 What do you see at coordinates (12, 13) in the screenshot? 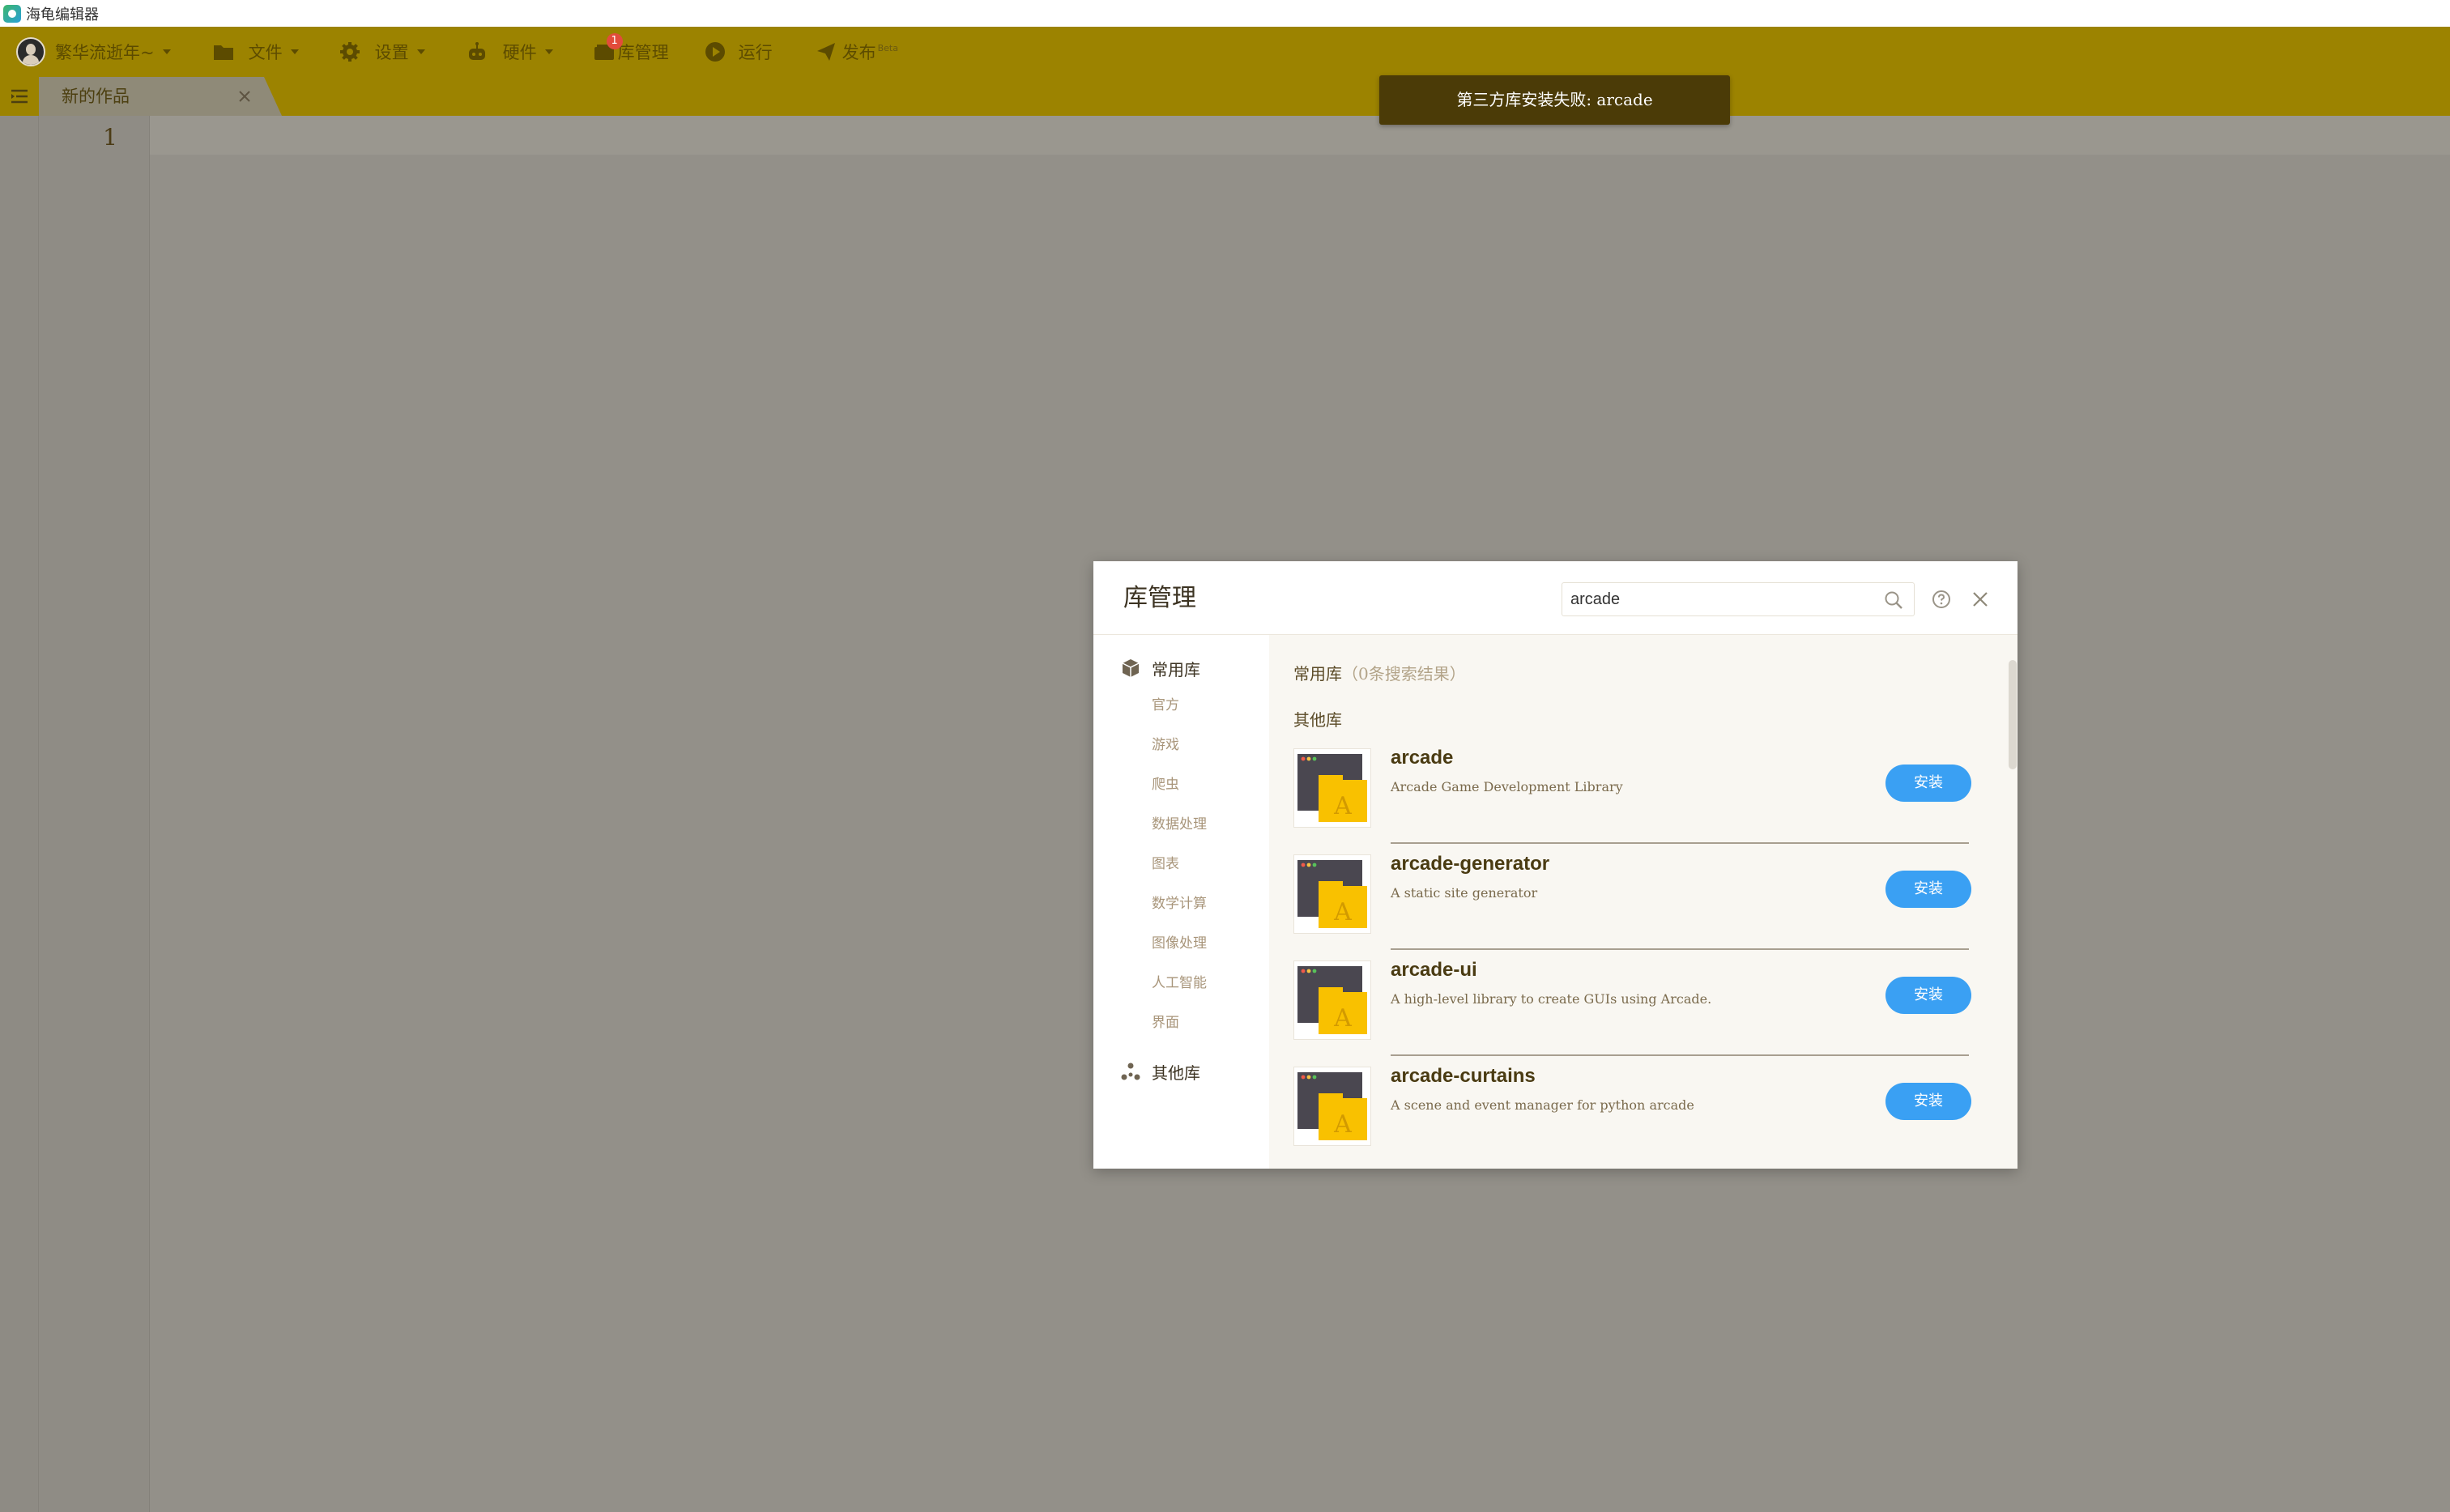
I see `app-logo-icon` at bounding box center [12, 13].